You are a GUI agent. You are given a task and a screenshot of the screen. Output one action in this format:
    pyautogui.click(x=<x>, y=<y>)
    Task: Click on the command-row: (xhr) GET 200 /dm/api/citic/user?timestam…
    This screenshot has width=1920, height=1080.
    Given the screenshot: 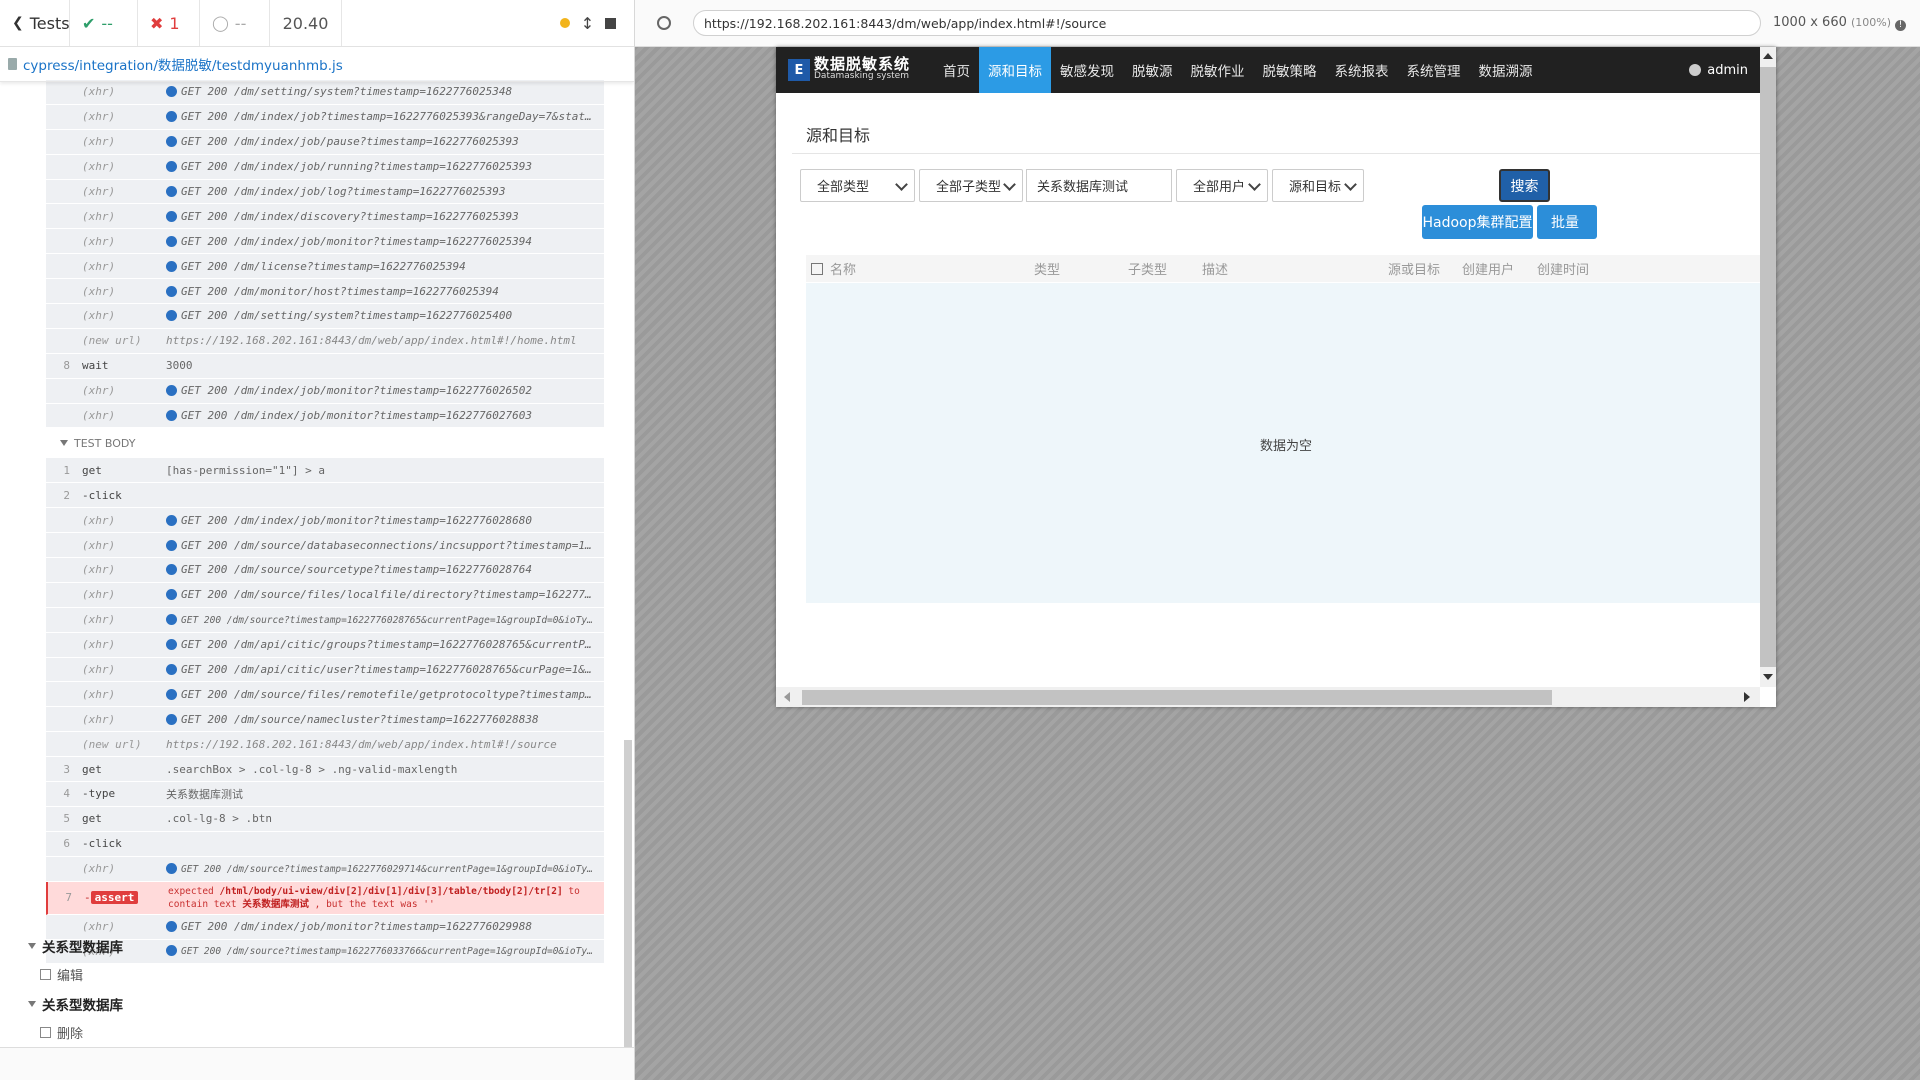 What is the action you would take?
    pyautogui.click(x=325, y=670)
    